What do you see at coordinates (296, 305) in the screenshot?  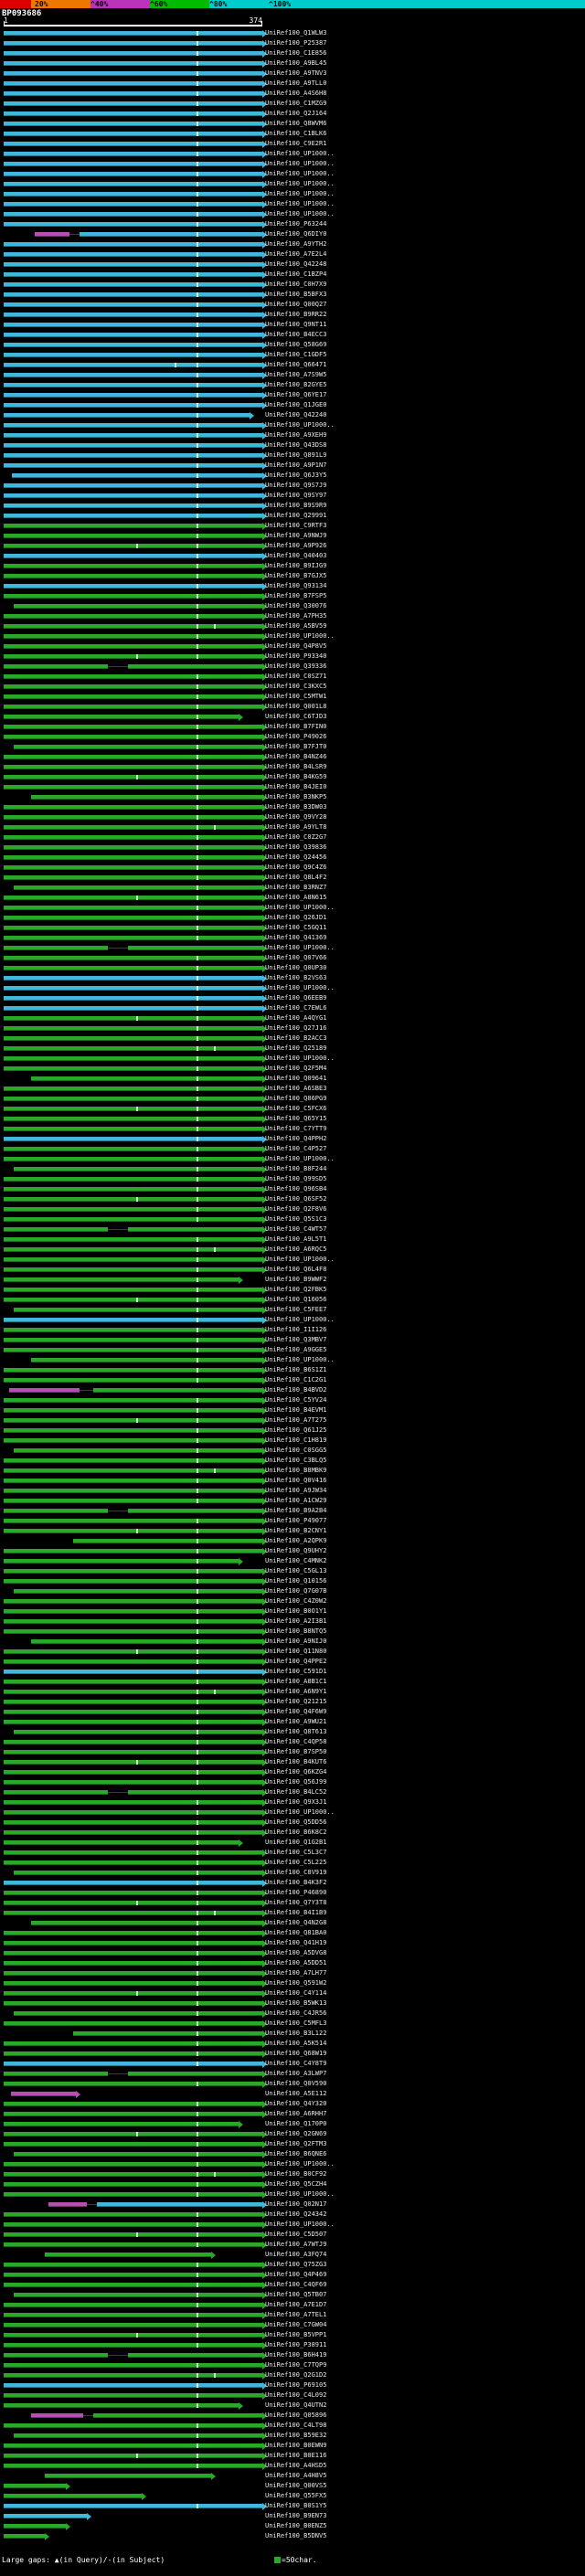 I see `hit-label: UniRef100_Q00Q27` at bounding box center [296, 305].